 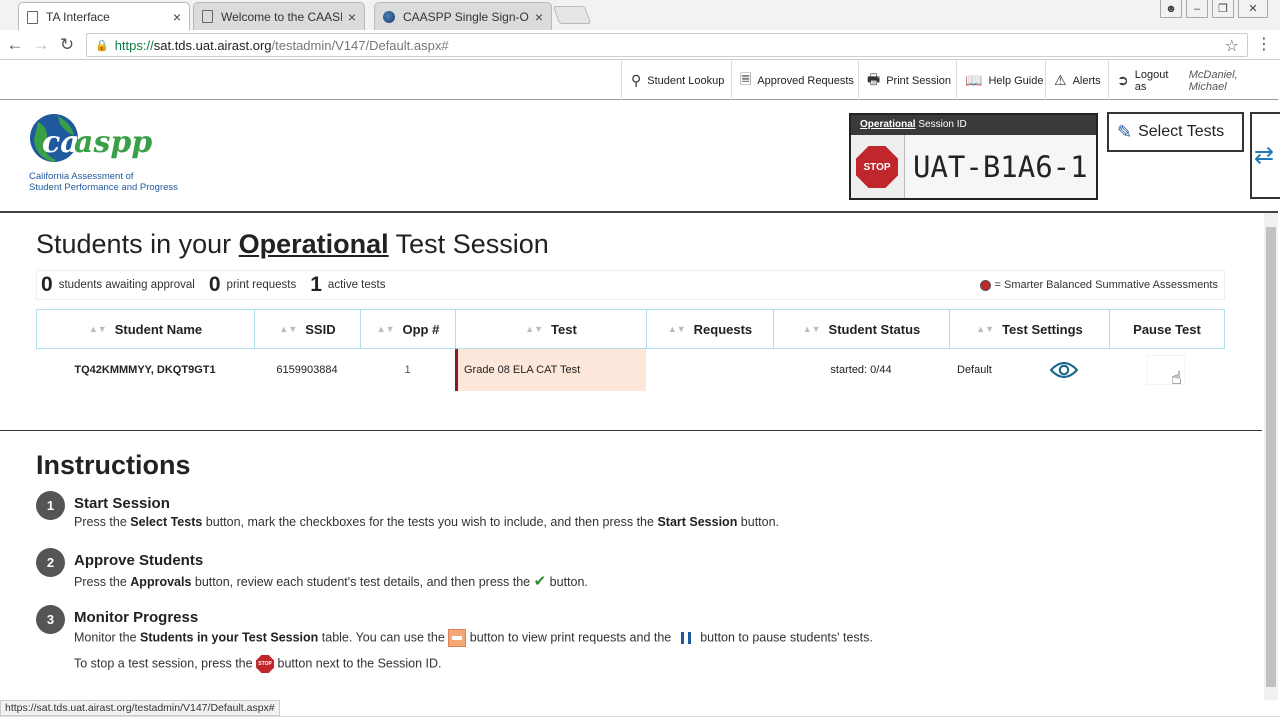 What do you see at coordinates (358, 663) in the screenshot?
I see `text: button next to the Session ID.` at bounding box center [358, 663].